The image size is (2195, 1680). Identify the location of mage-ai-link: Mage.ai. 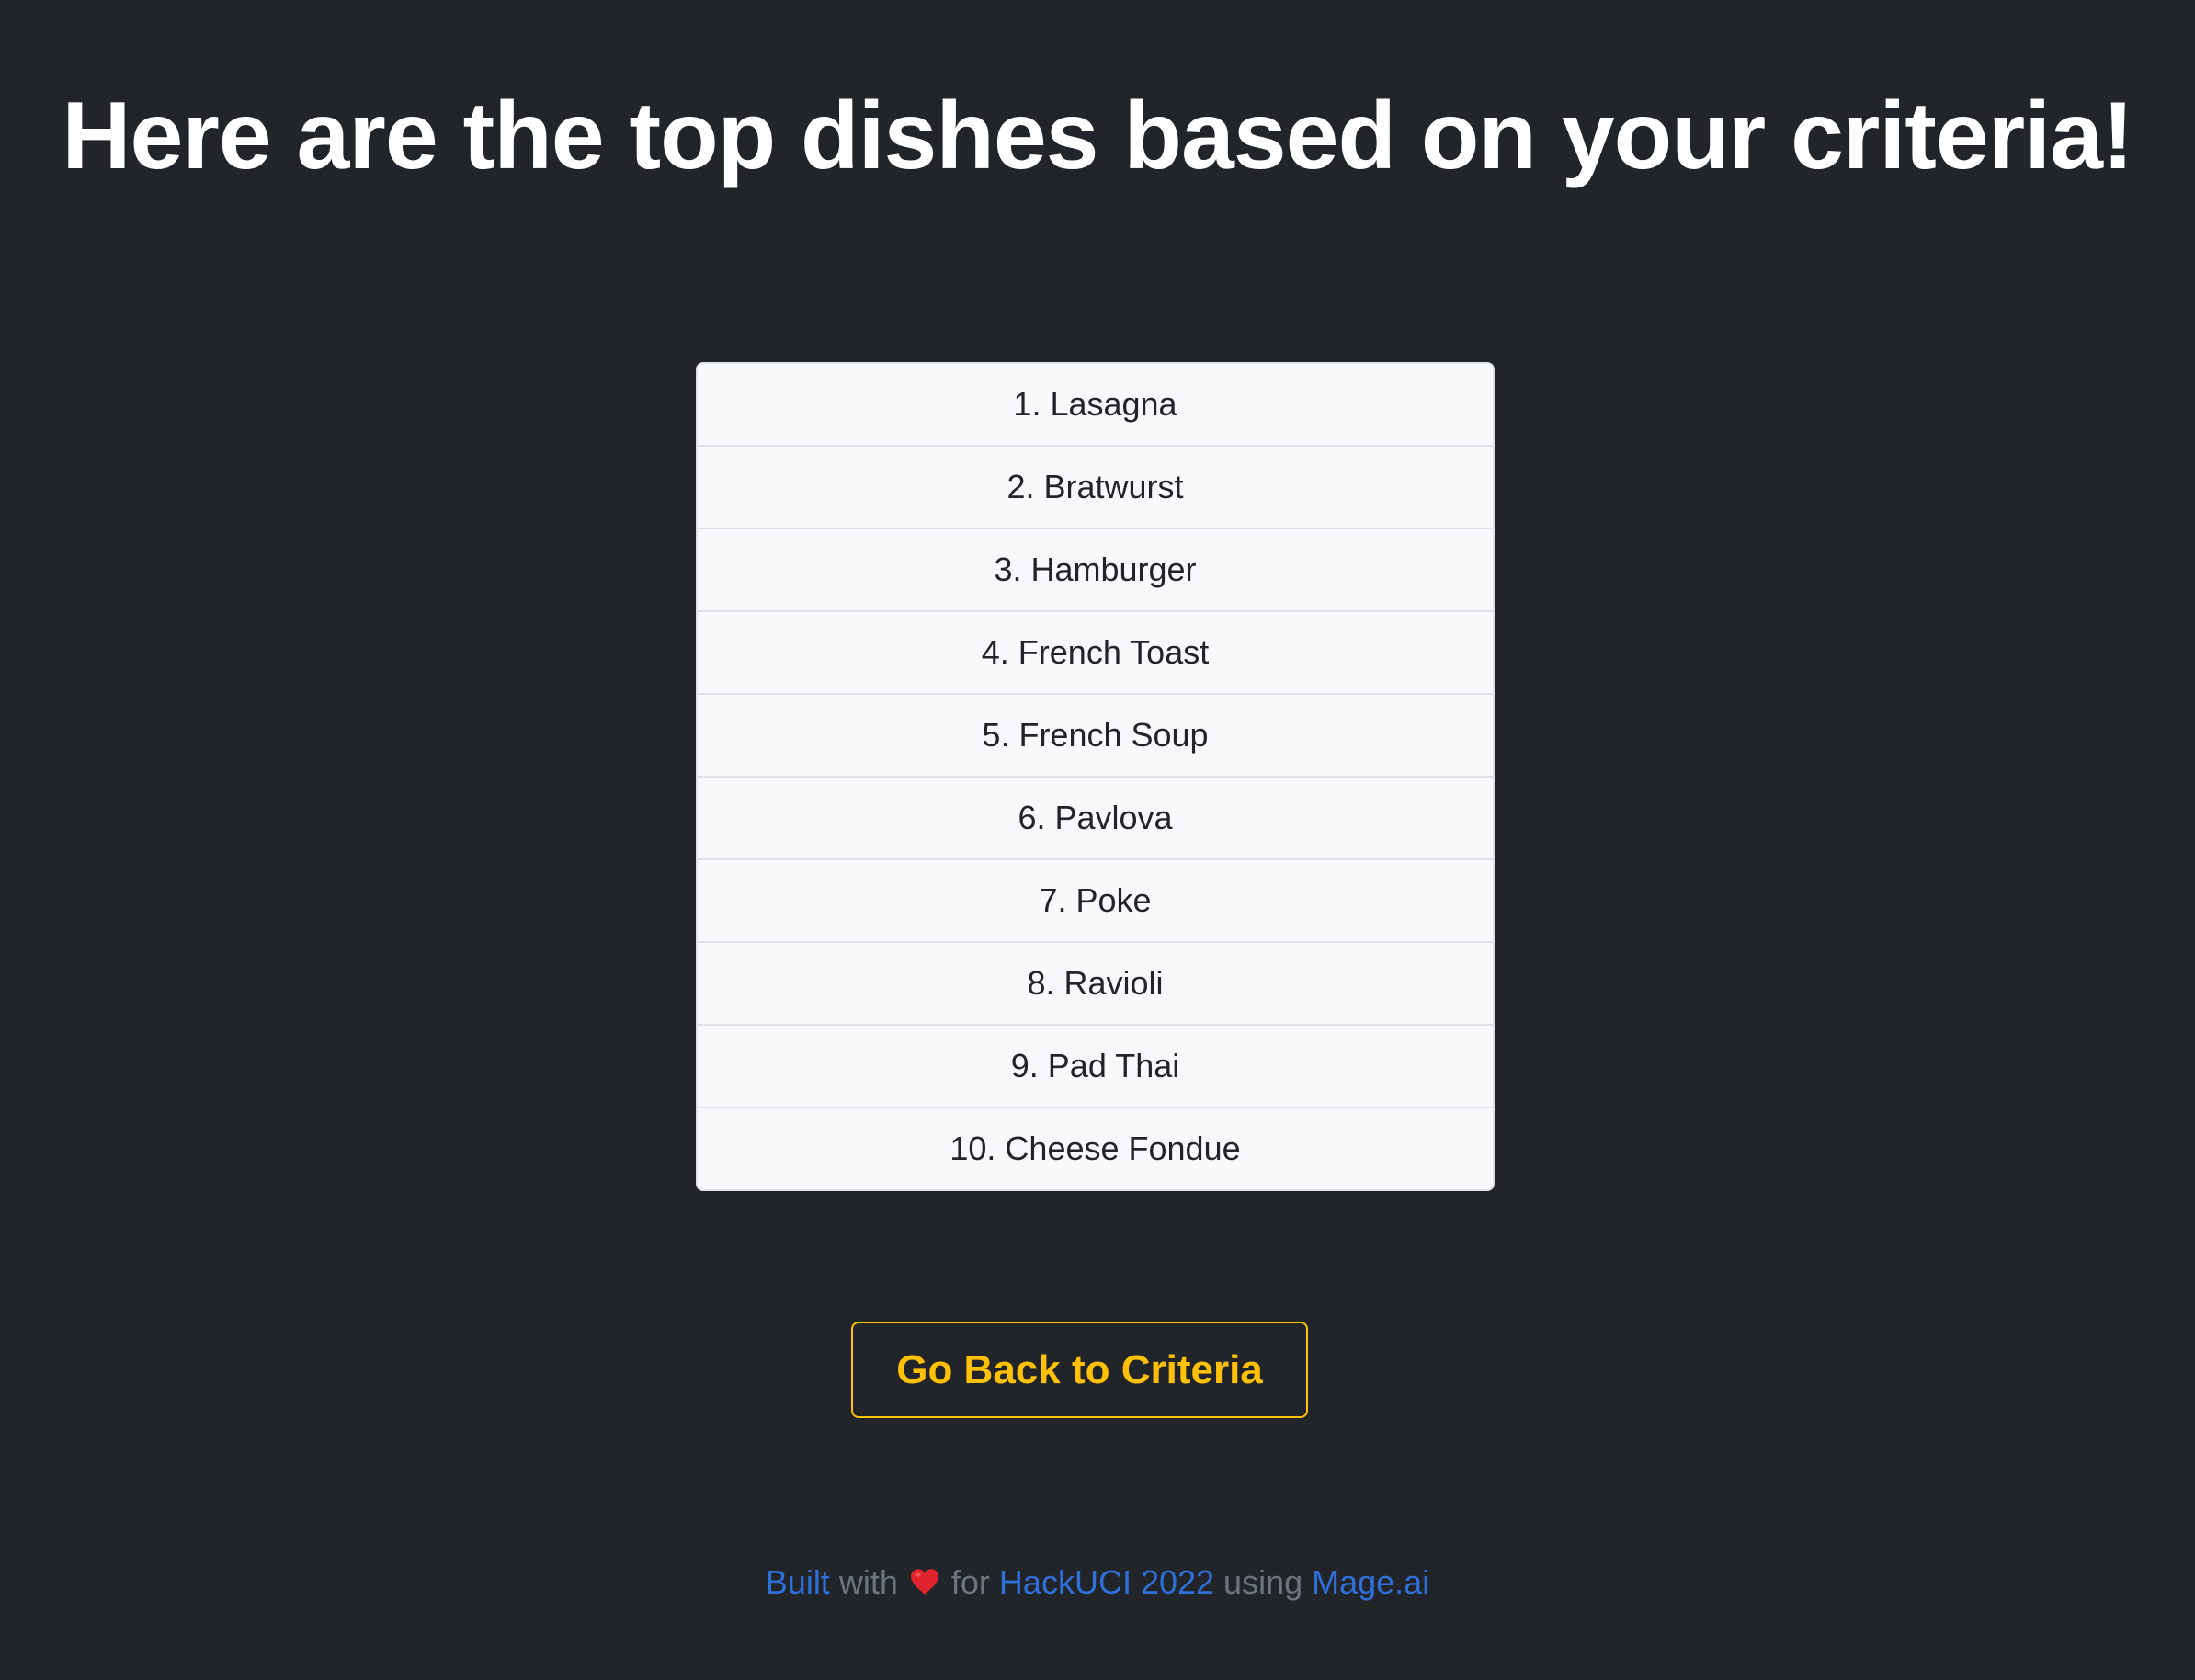
(1370, 1582).